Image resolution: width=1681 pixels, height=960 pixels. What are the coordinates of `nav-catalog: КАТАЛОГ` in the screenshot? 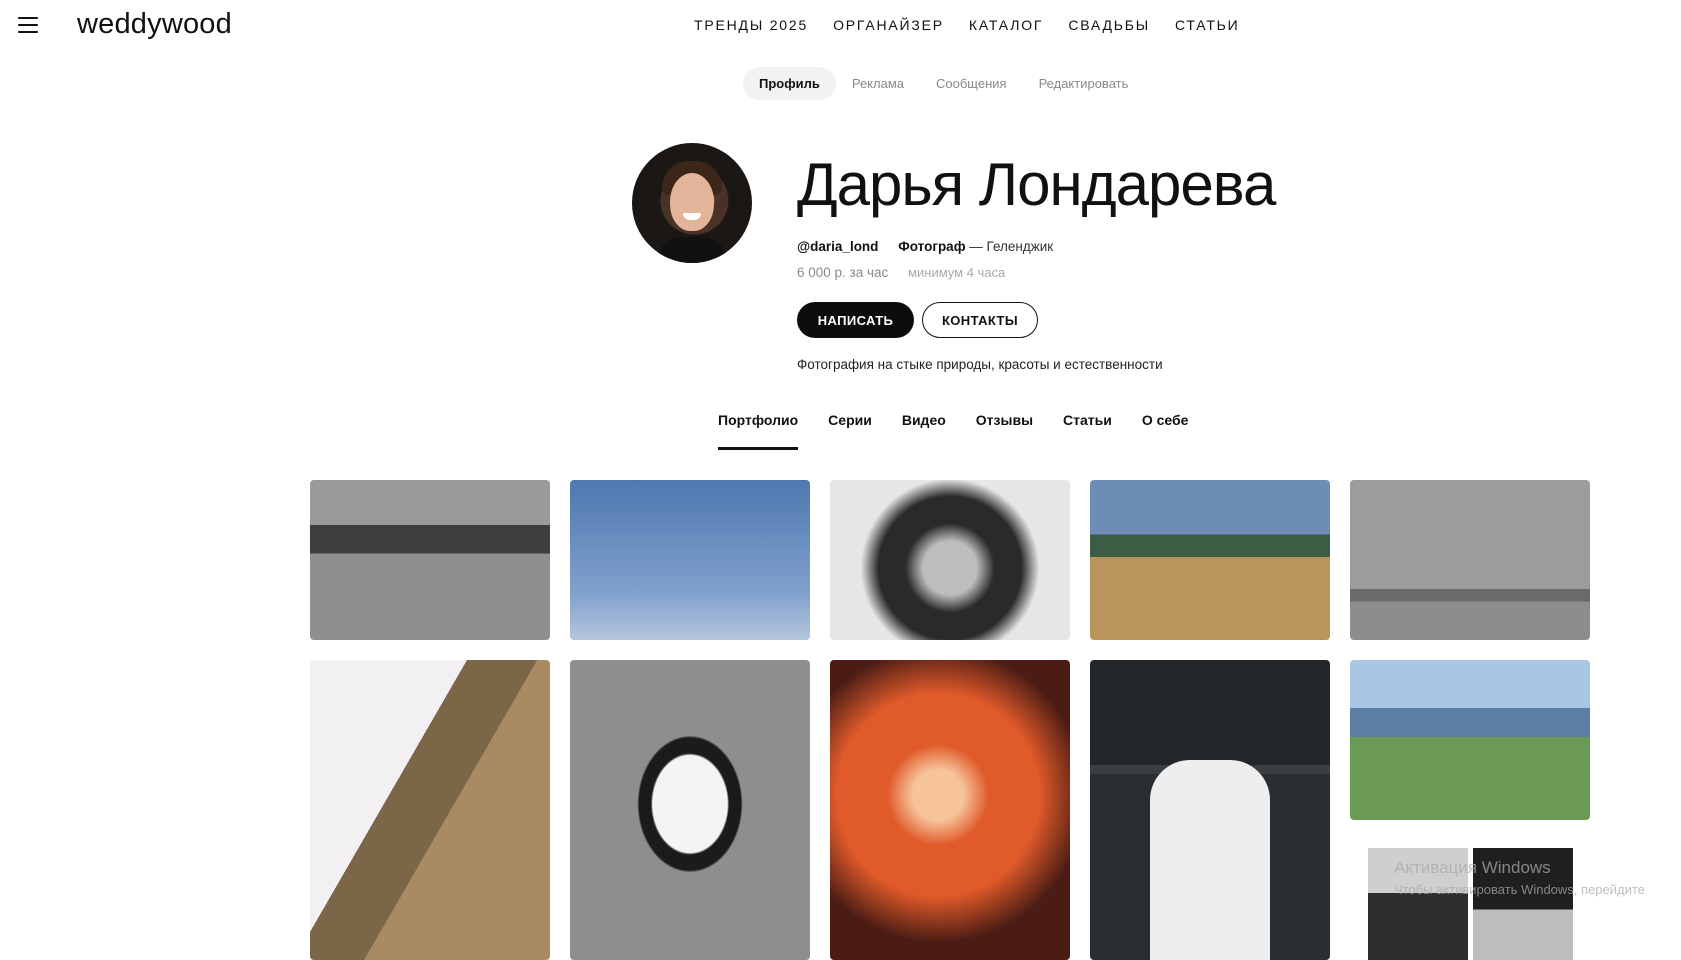 It's located at (1006, 25).